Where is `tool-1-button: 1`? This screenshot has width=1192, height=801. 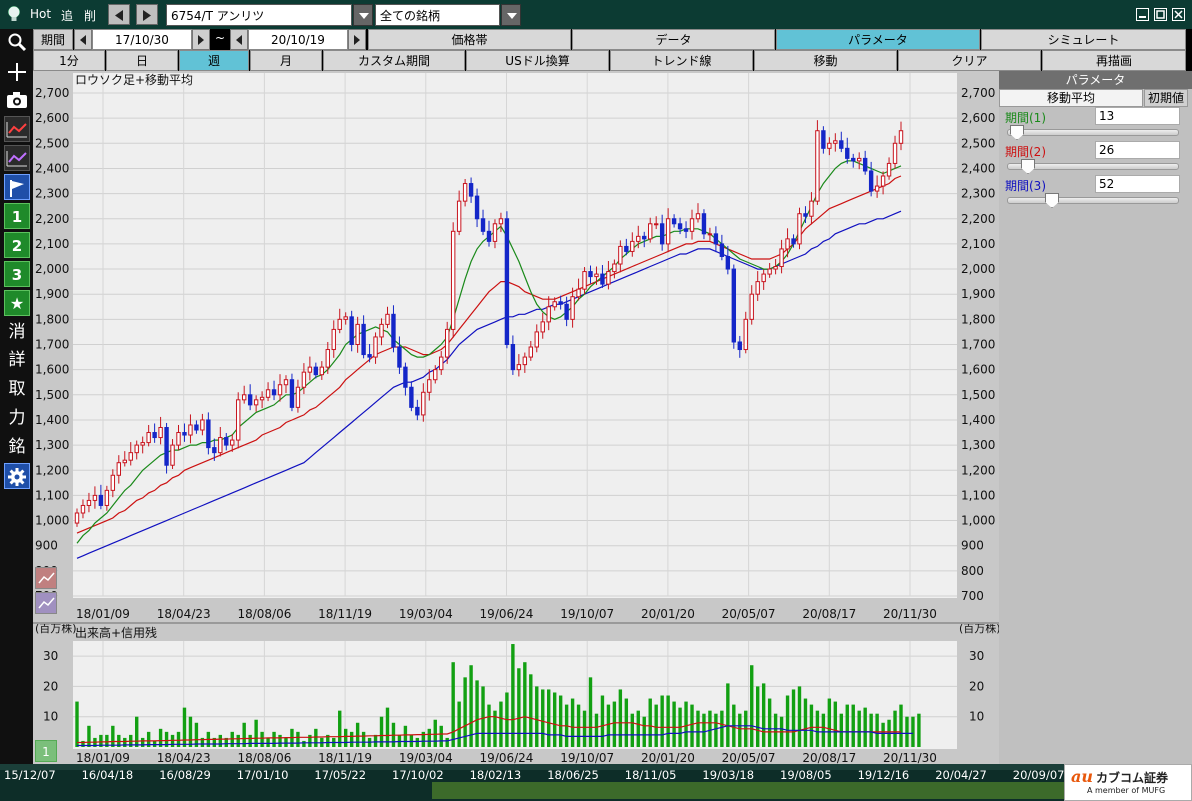 tool-1-button: 1 is located at coordinates (17, 216).